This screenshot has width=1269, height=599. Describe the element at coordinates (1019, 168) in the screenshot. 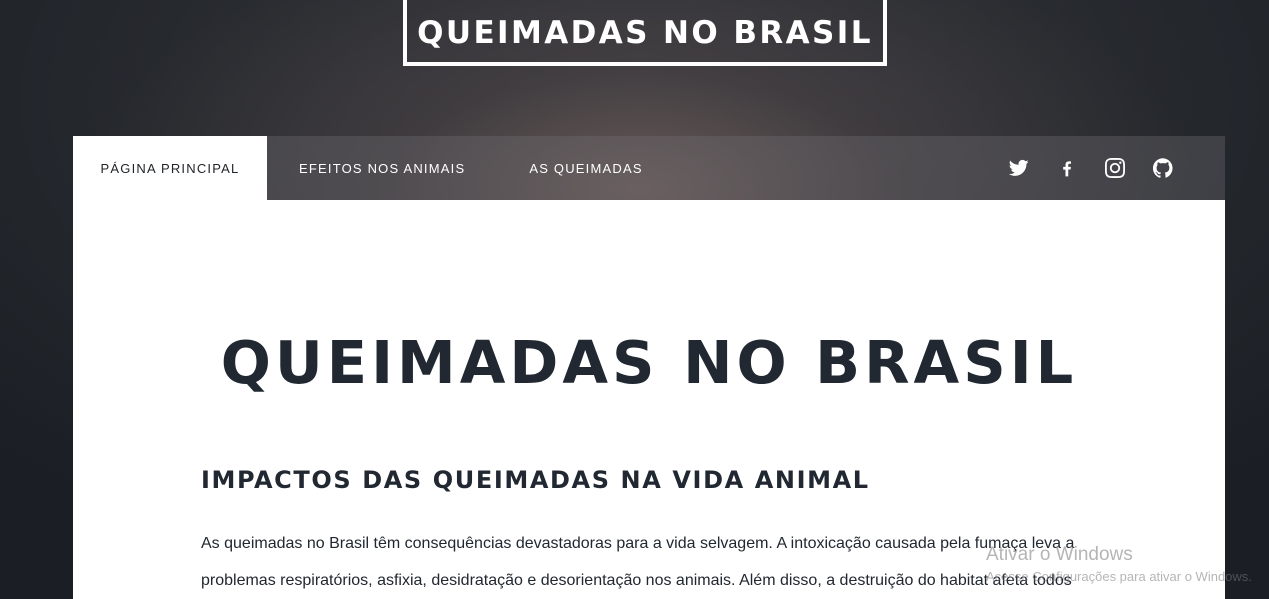

I see `twitter-icon` at that location.